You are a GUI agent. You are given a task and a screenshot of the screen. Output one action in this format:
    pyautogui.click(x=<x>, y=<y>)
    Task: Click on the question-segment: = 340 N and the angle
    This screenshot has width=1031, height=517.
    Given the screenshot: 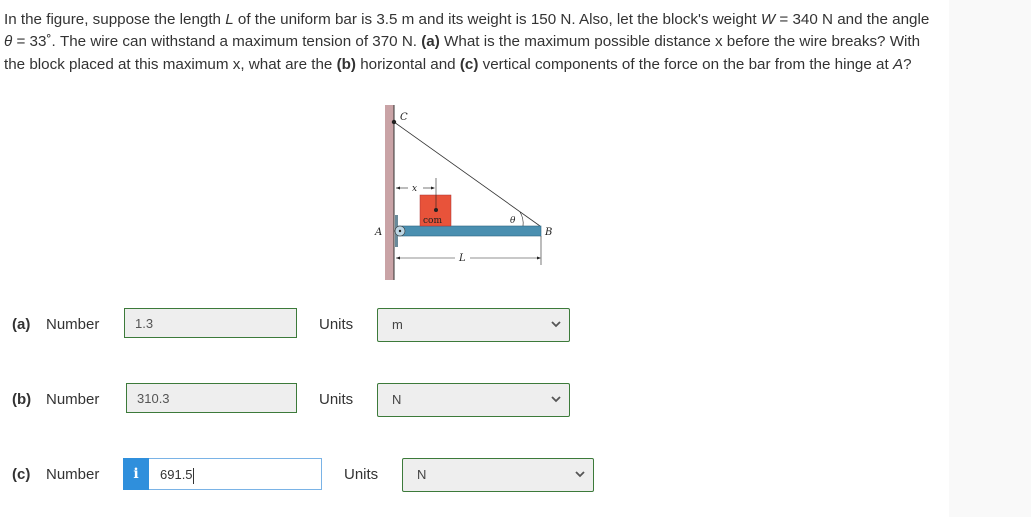 What is the action you would take?
    pyautogui.click(x=852, y=19)
    